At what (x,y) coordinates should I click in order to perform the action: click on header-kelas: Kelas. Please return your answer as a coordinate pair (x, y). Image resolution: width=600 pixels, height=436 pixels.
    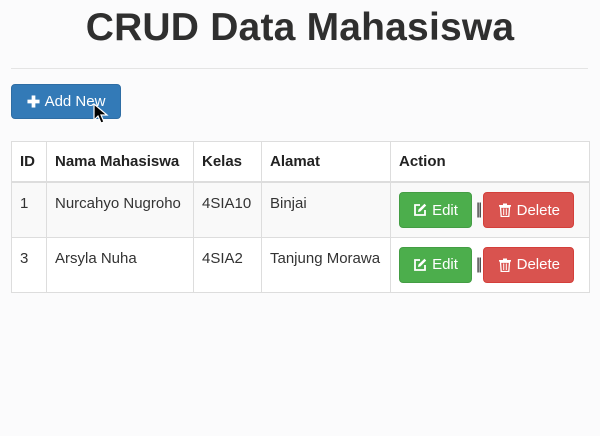
    Looking at the image, I should click on (227, 162).